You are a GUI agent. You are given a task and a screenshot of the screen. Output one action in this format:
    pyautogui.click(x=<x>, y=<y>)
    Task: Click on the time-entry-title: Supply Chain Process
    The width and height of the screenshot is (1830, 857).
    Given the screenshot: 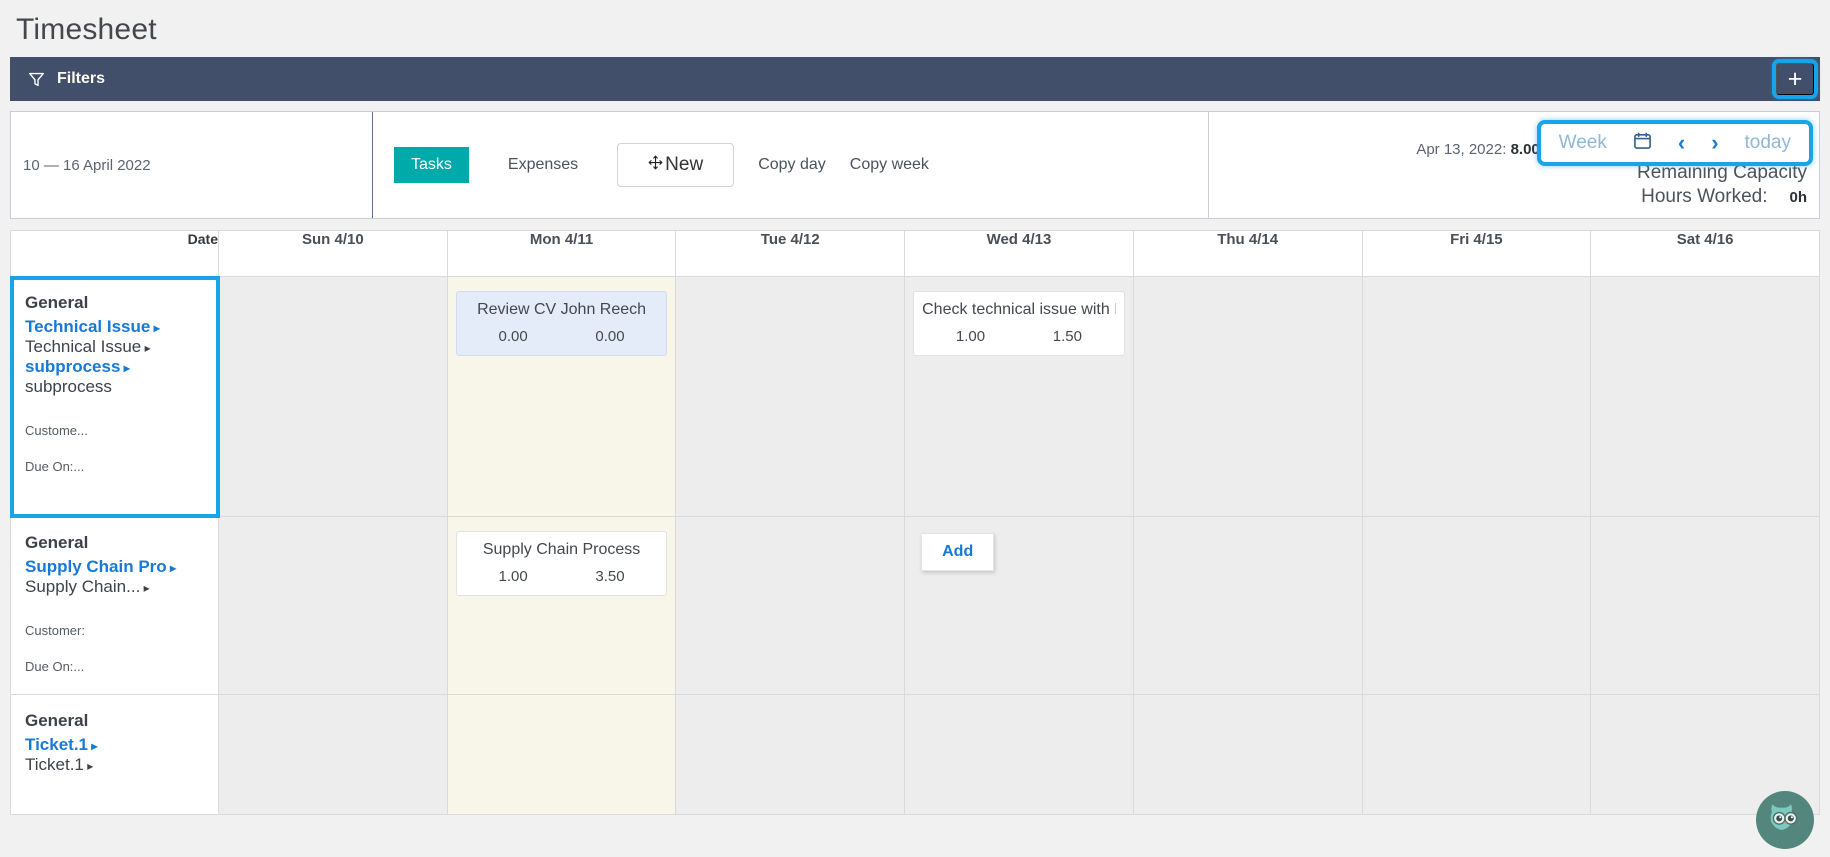 What is the action you would take?
    pyautogui.click(x=561, y=549)
    